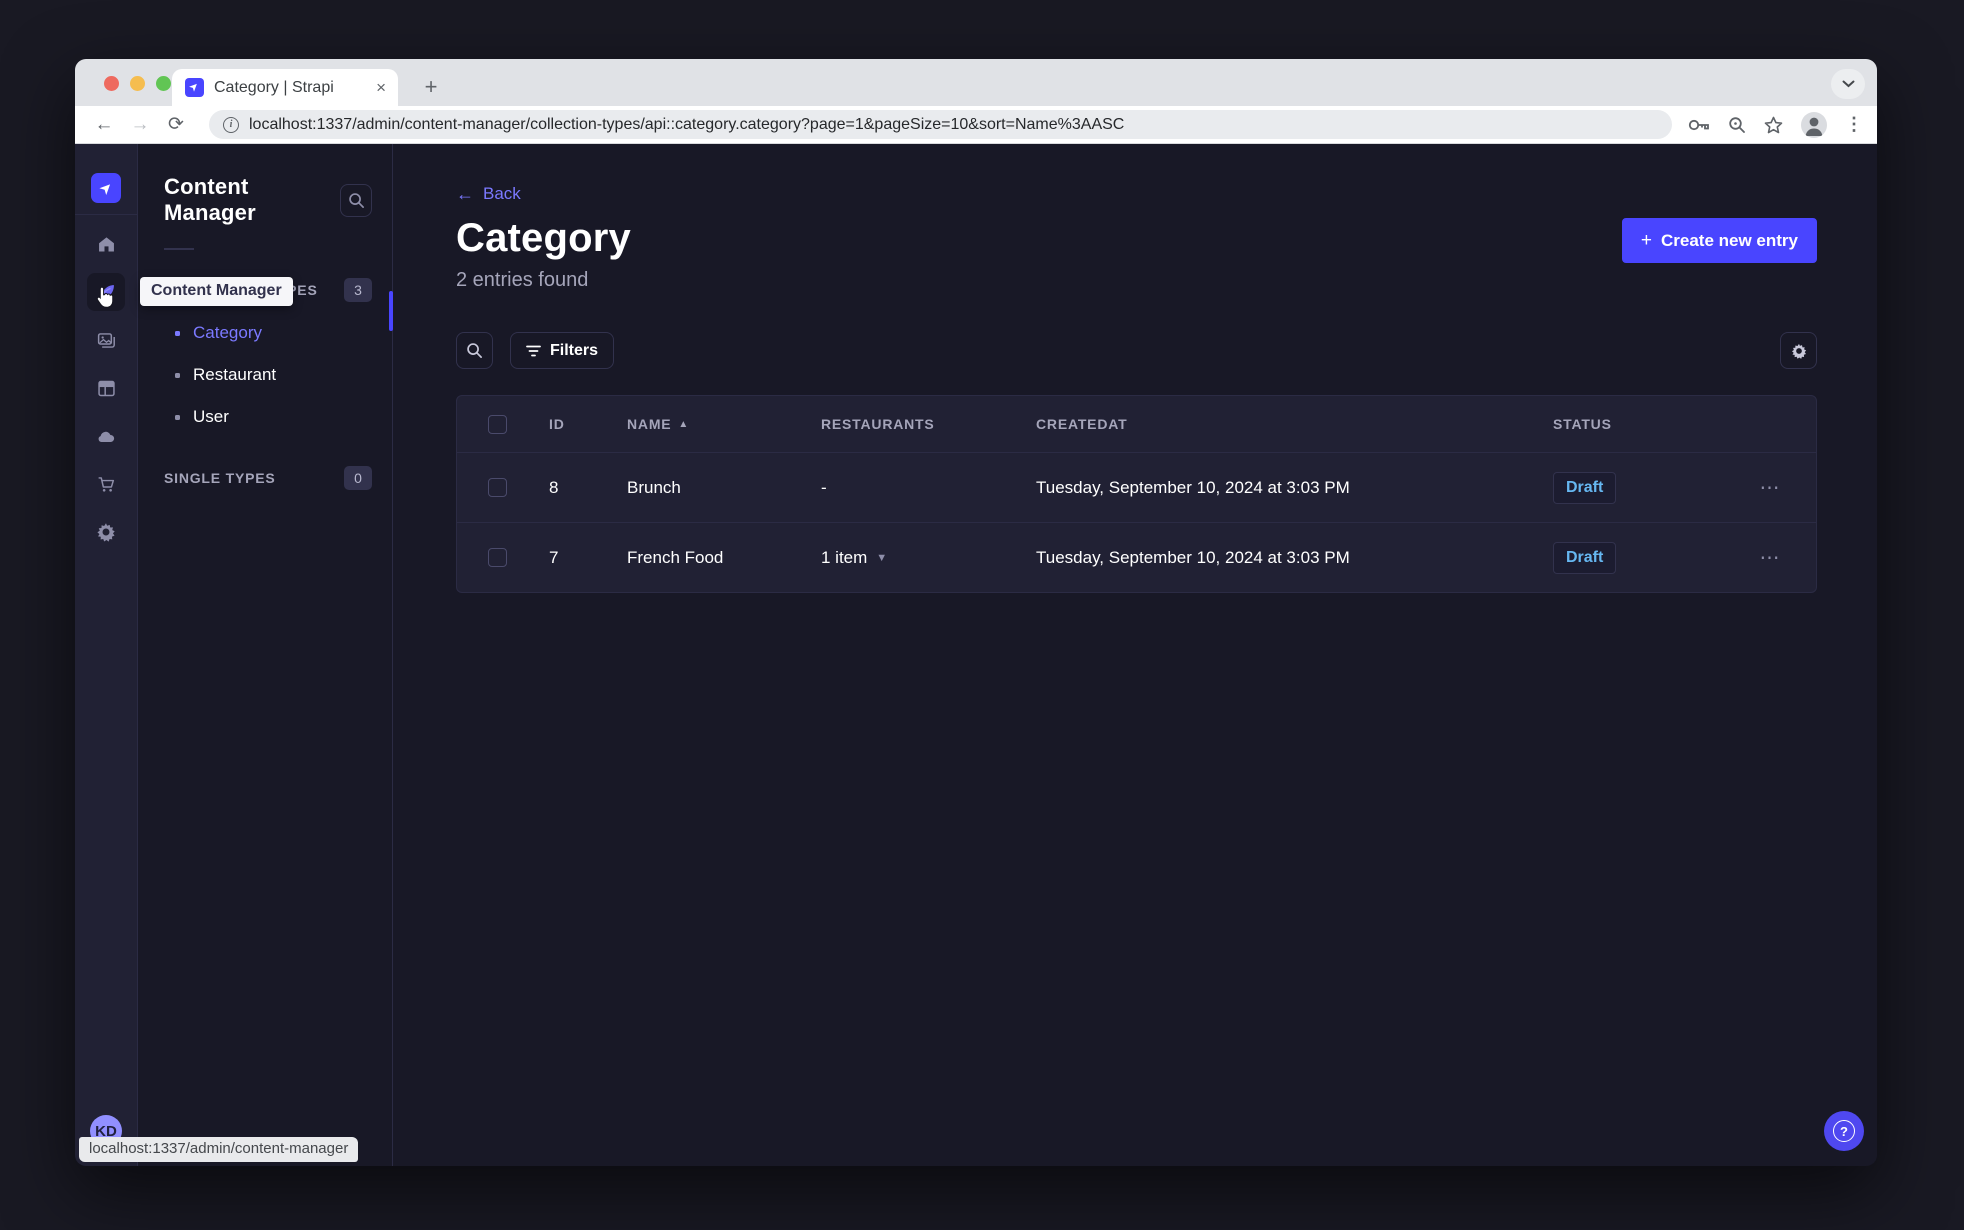  I want to click on column-header-createdat: CREATEDAT, so click(1294, 424).